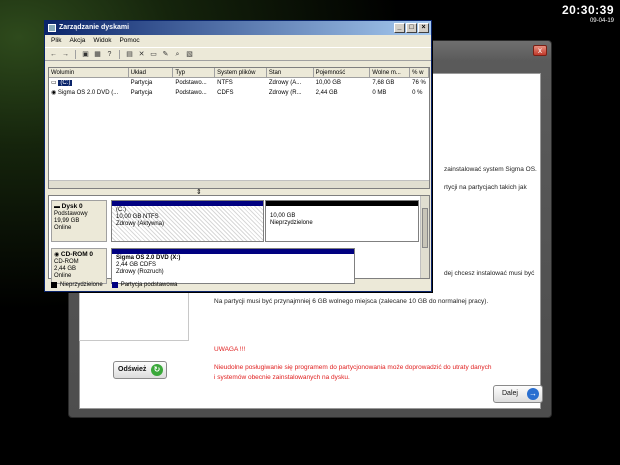  I want to click on col-wolumin: Wolumin, so click(89, 72).